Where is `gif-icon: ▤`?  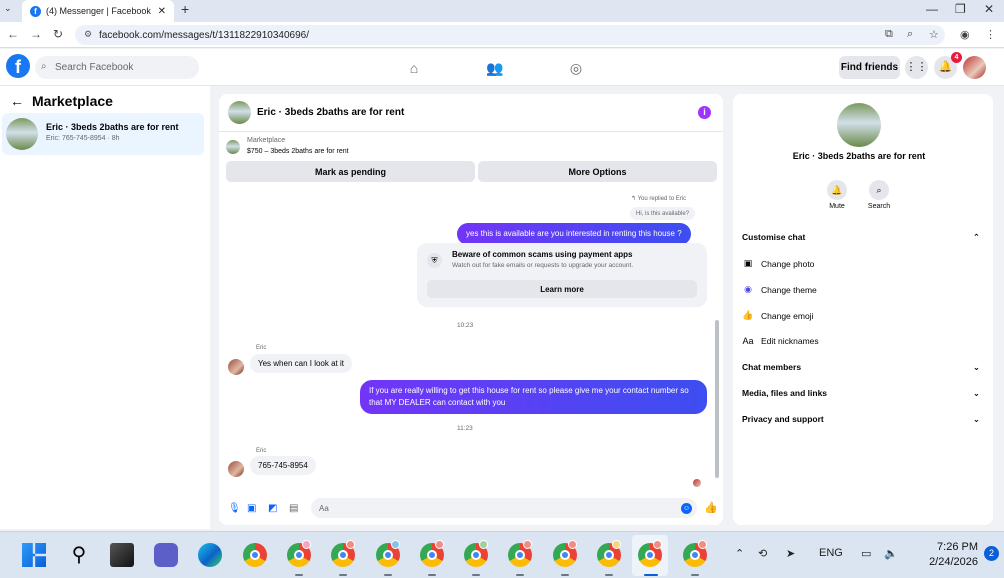
gif-icon: ▤ is located at coordinates (293, 508).